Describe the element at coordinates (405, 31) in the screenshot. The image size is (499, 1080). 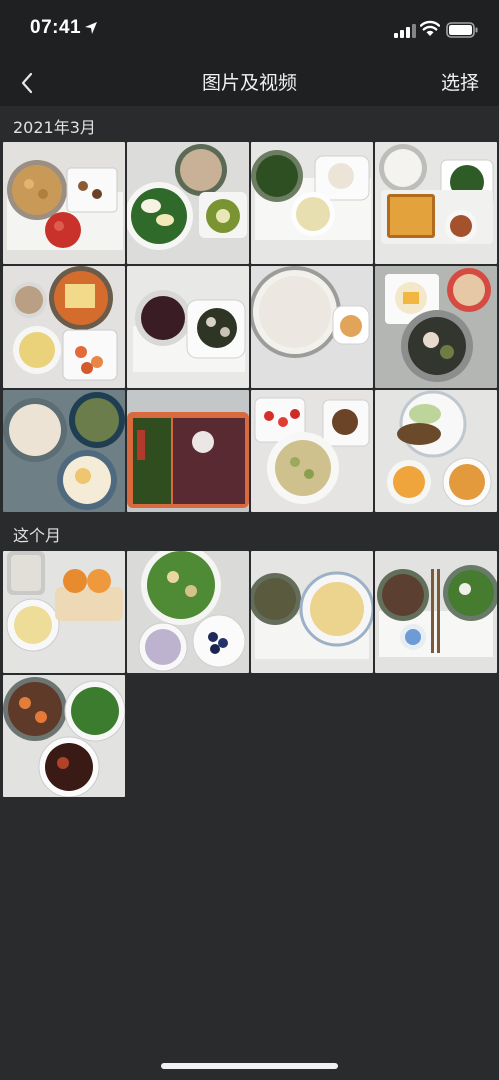
I see `cellular-signal-icon` at that location.